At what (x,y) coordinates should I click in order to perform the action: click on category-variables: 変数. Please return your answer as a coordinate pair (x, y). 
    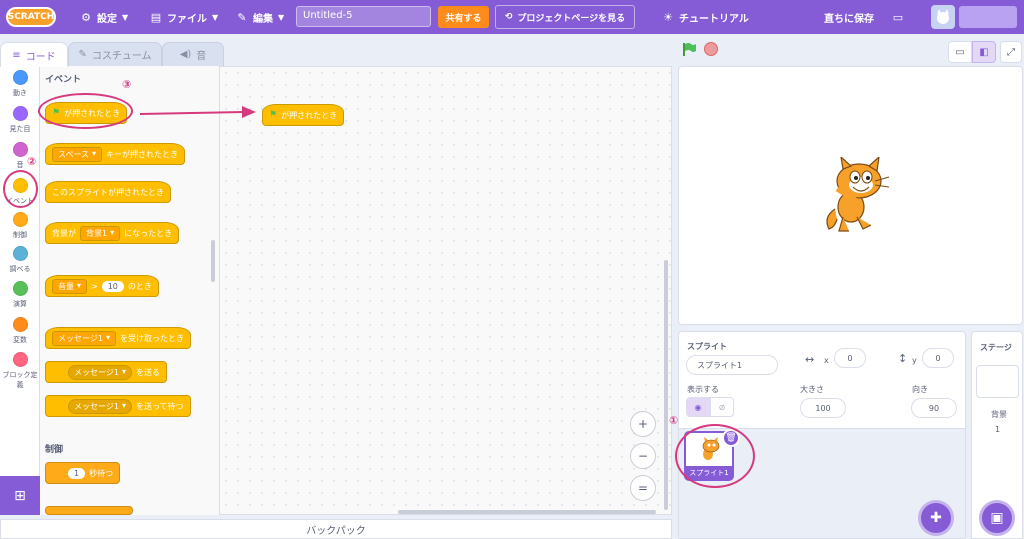
    Looking at the image, I should click on (20, 331).